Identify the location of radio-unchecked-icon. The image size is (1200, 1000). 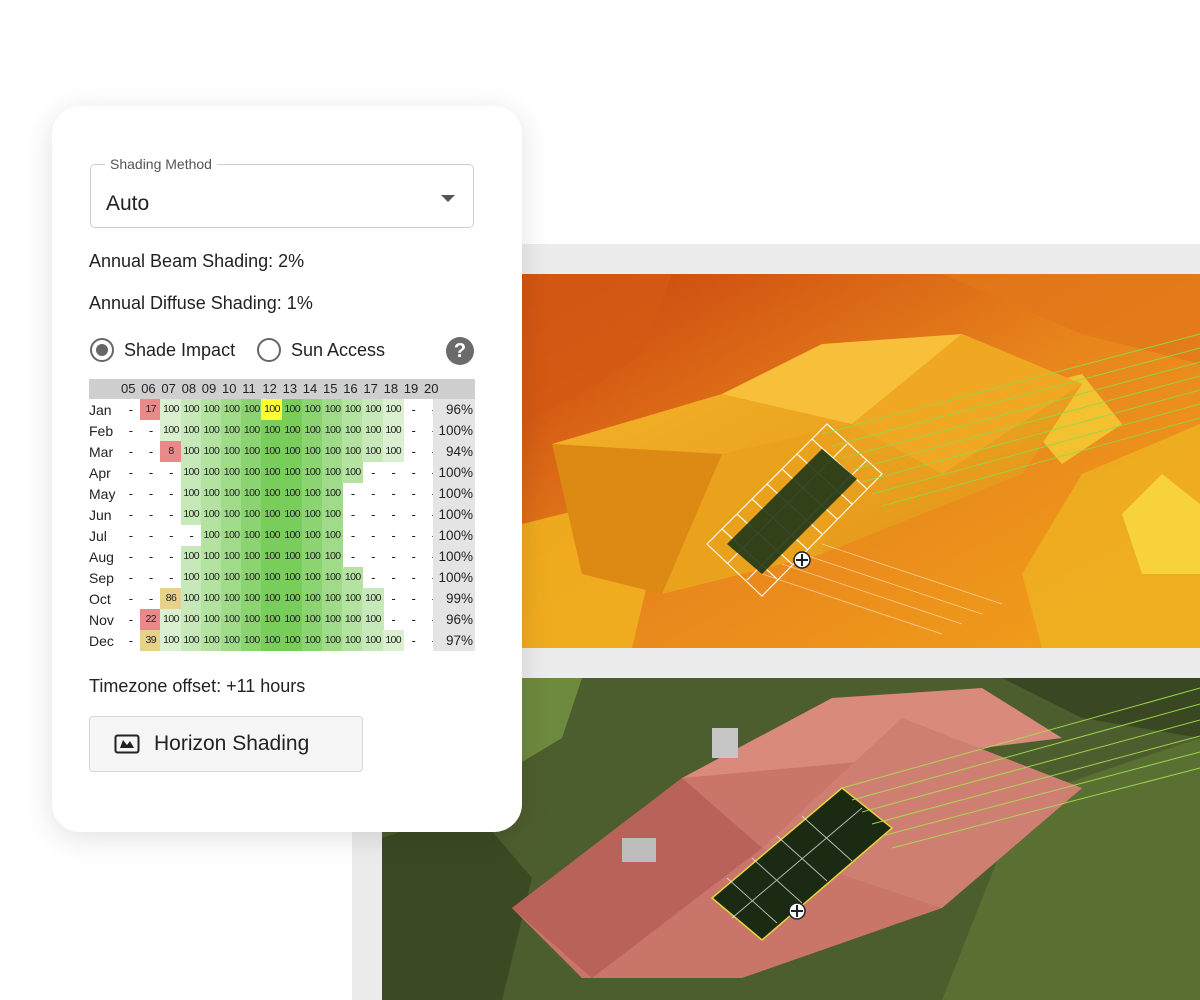
(269, 350).